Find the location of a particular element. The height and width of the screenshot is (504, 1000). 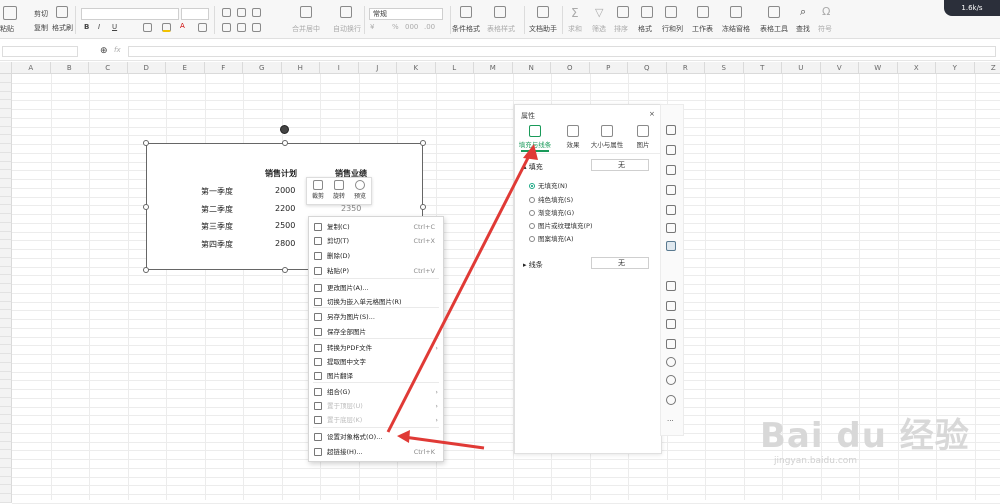

filter-button: 筛选 is located at coordinates (599, 29).